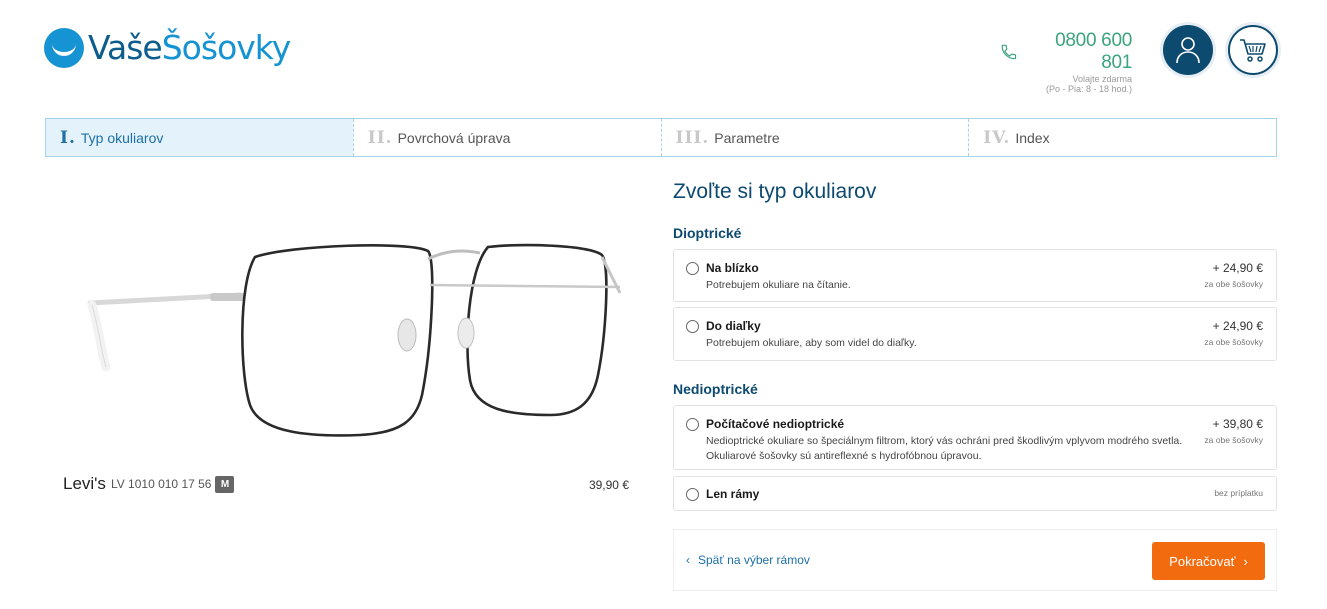 The height and width of the screenshot is (609, 1327). What do you see at coordinates (226, 47) in the screenshot?
I see `logo-text-part2: Šošovky` at bounding box center [226, 47].